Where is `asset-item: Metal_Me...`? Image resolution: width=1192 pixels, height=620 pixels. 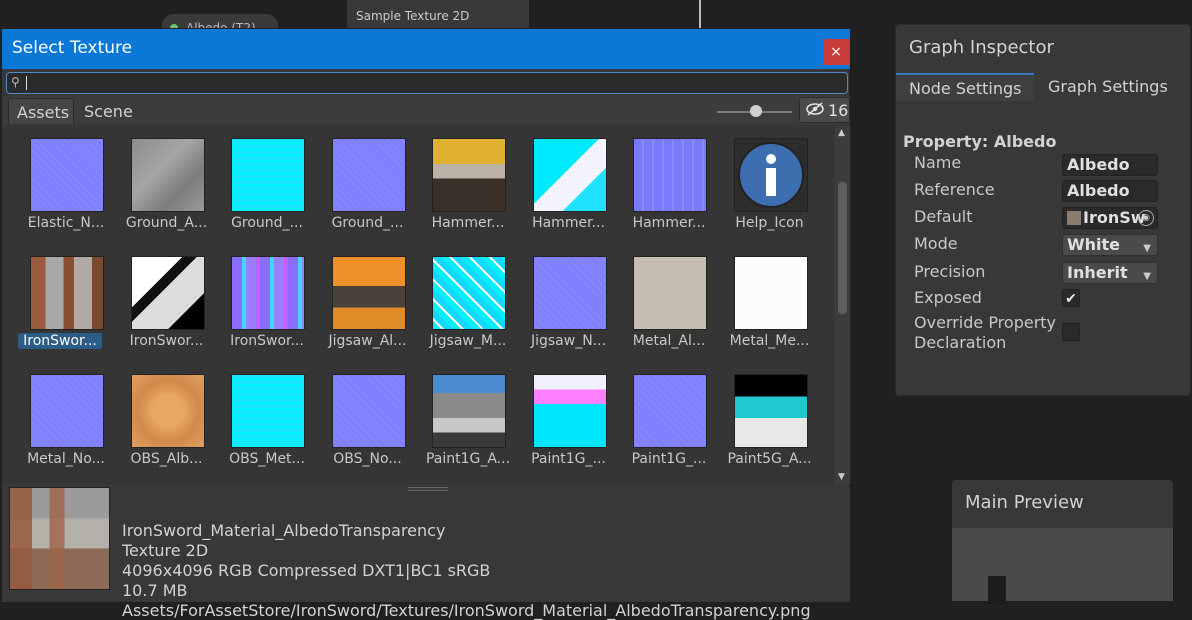
asset-item: Metal_Me... is located at coordinates (764, 300).